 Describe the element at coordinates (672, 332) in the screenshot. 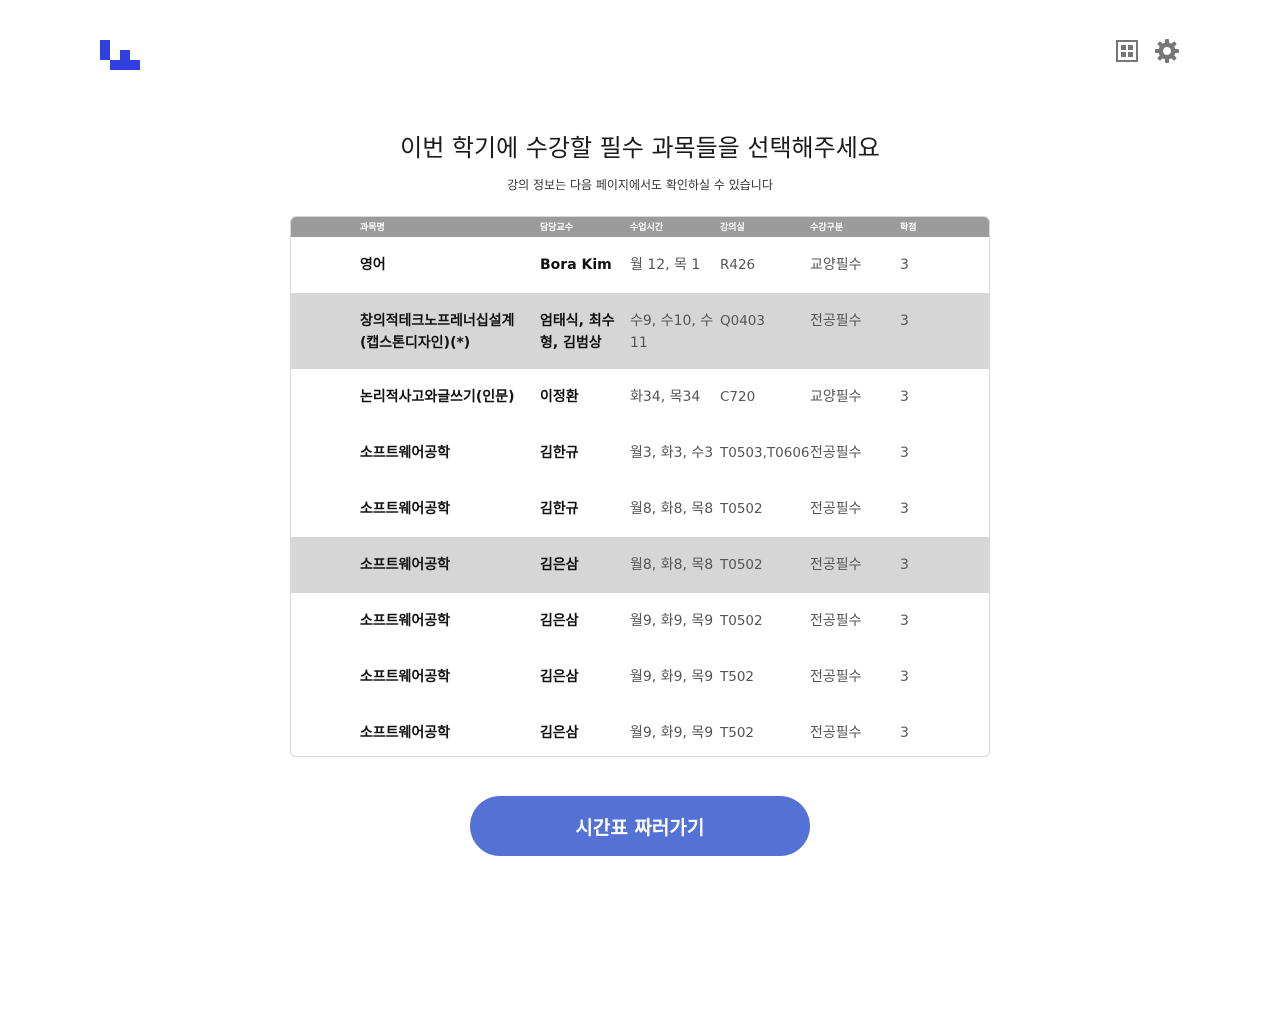

I see `class-time: 수9, 수10, 수11` at that location.